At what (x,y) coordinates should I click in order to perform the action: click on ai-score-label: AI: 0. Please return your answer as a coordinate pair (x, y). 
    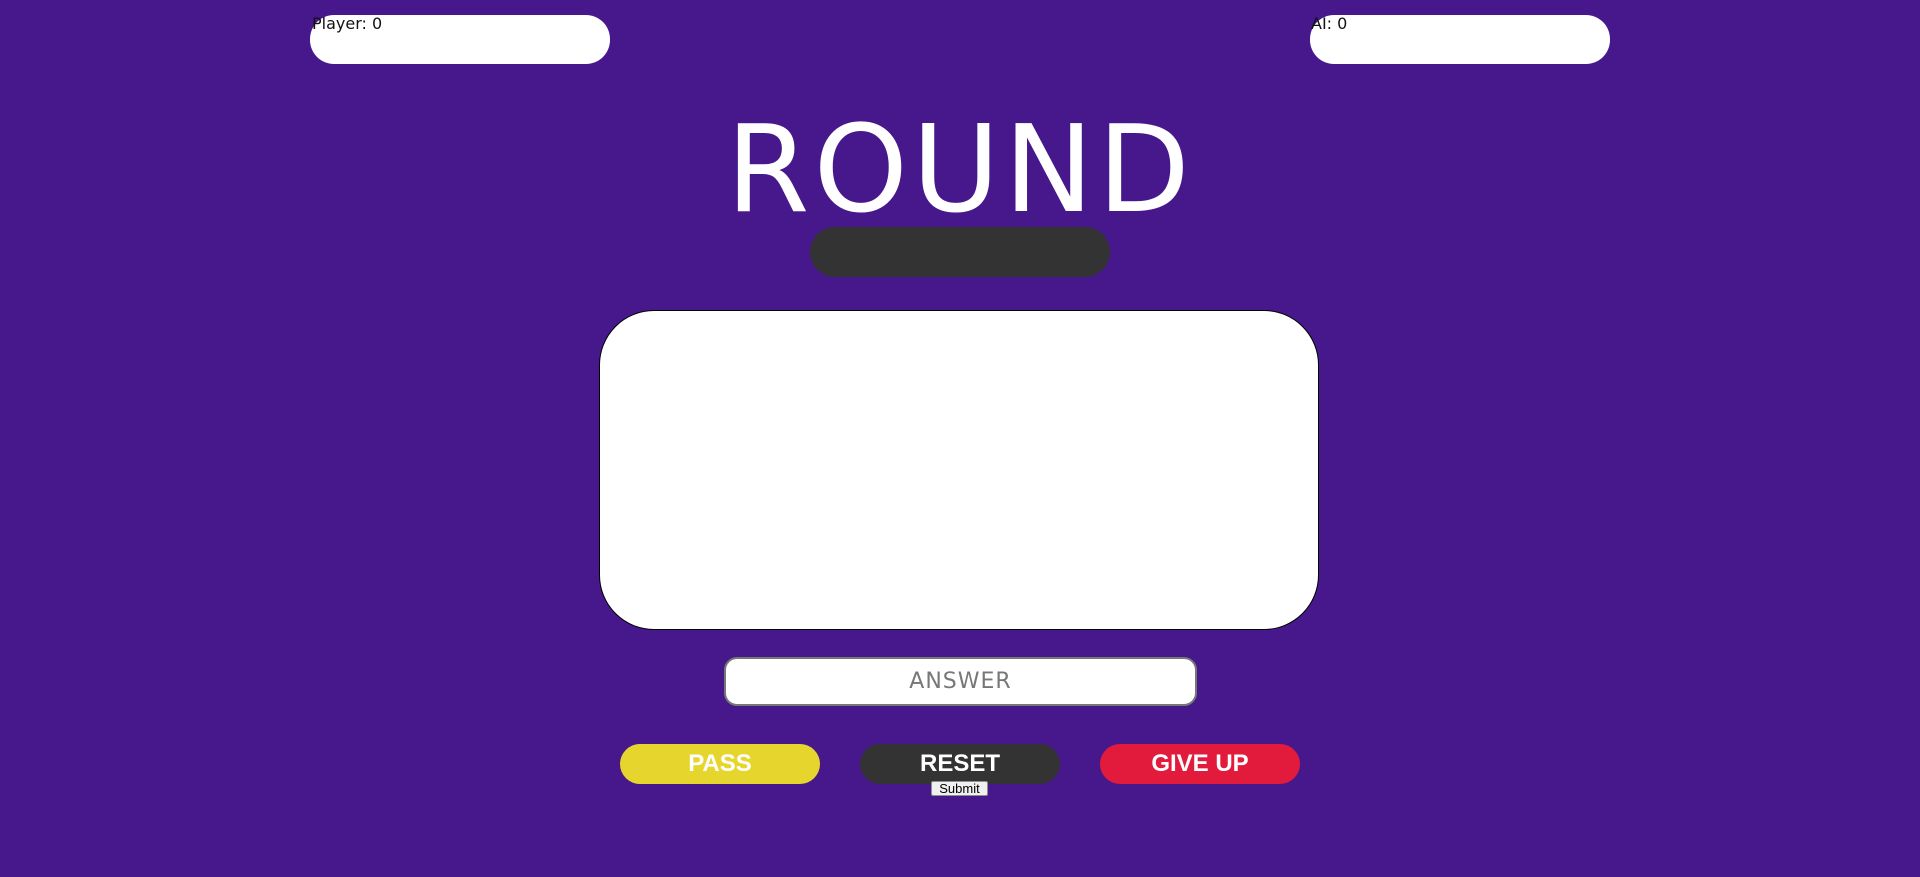
    Looking at the image, I should click on (1329, 23).